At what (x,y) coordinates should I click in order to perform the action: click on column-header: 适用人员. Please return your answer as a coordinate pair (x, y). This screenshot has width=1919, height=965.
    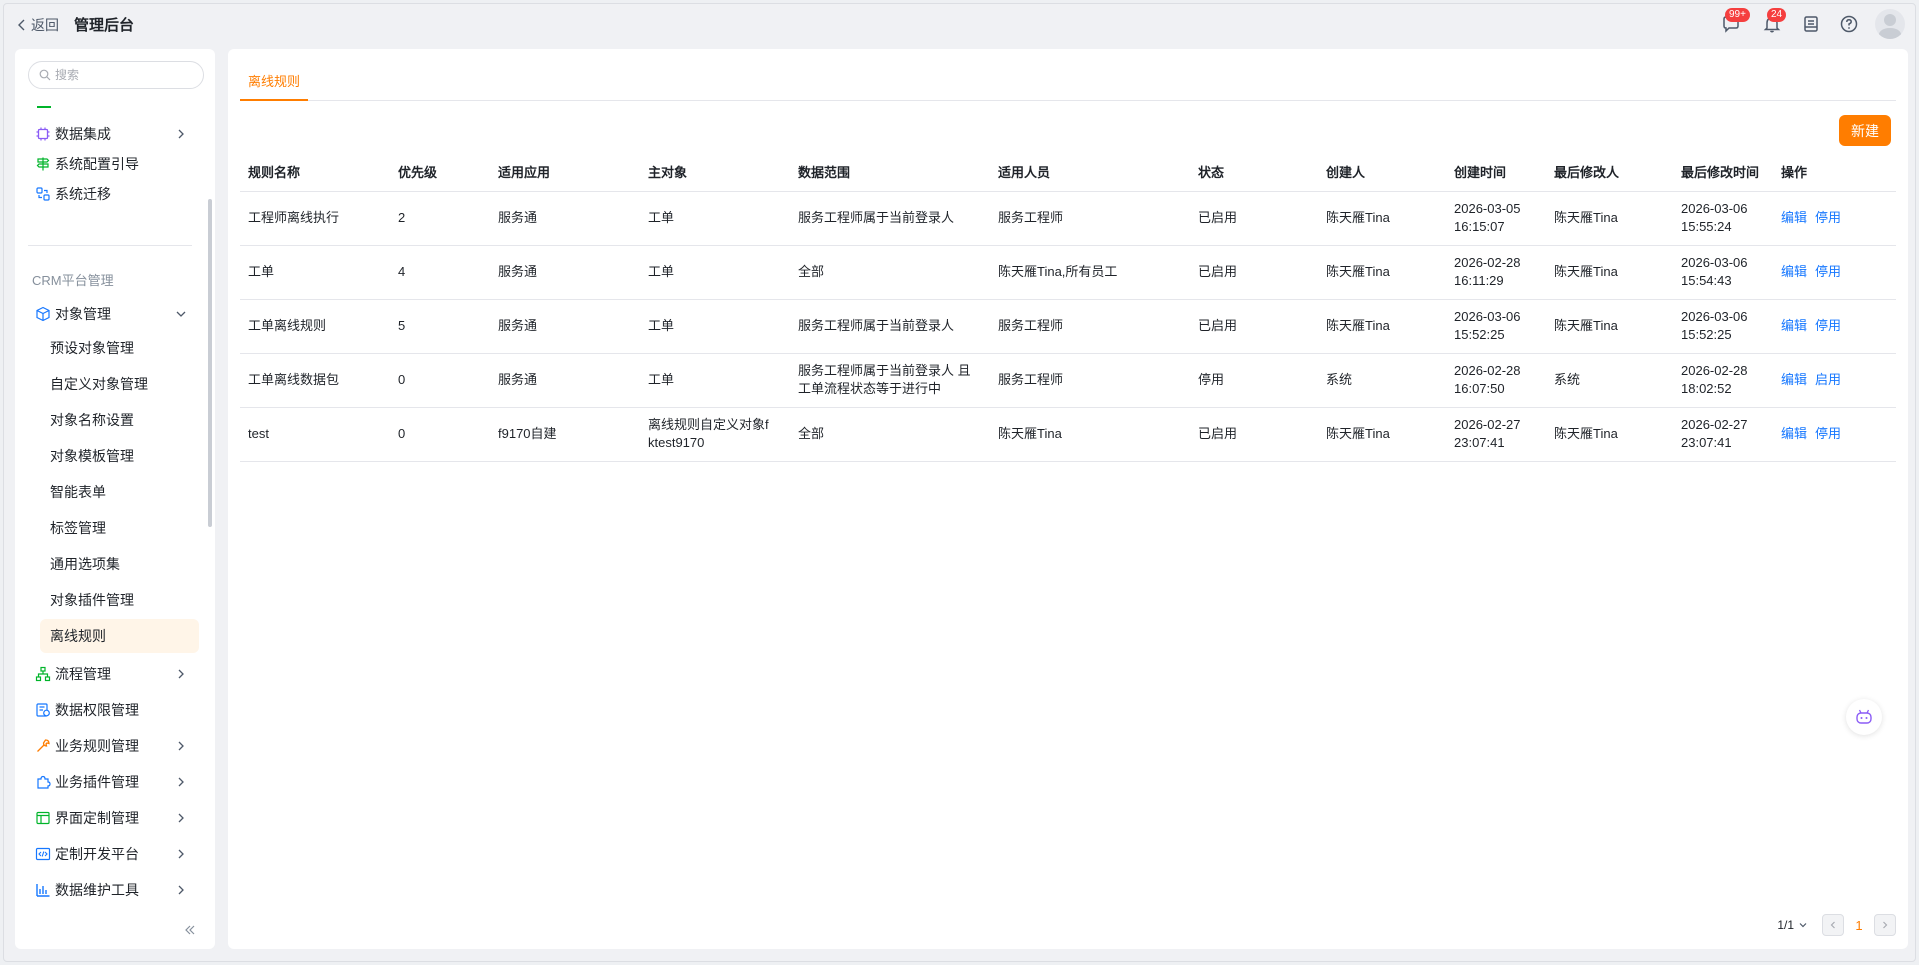
    Looking at the image, I should click on (1090, 172).